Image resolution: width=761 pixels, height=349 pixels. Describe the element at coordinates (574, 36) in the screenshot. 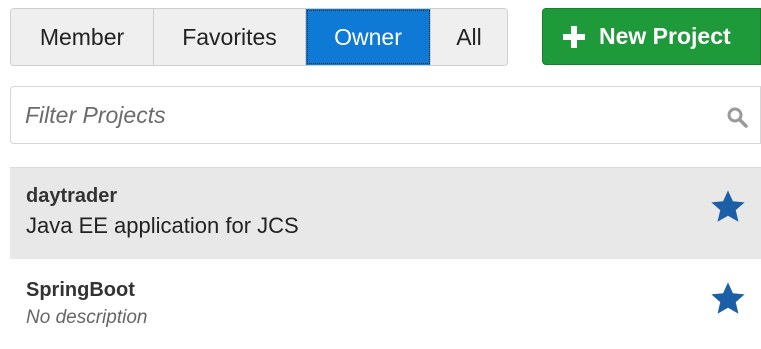

I see `plus-icon` at that location.